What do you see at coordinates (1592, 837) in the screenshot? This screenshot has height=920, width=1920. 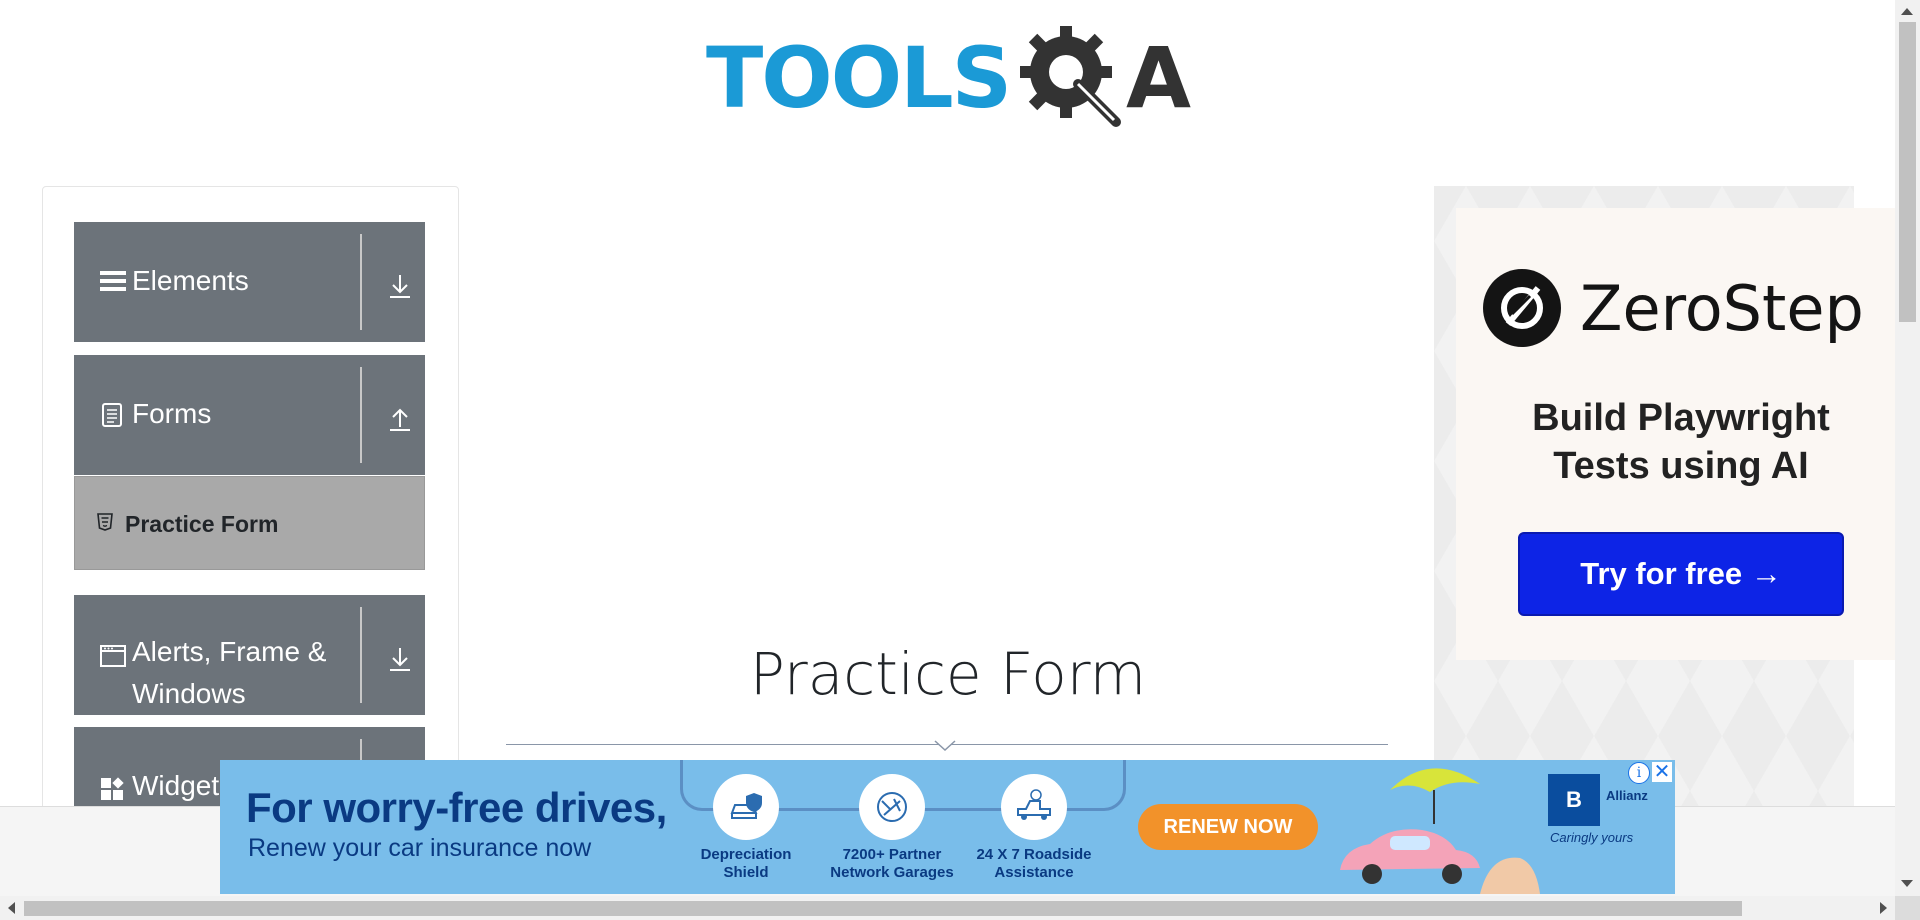 I see `brand-tagline: Caringly yours` at bounding box center [1592, 837].